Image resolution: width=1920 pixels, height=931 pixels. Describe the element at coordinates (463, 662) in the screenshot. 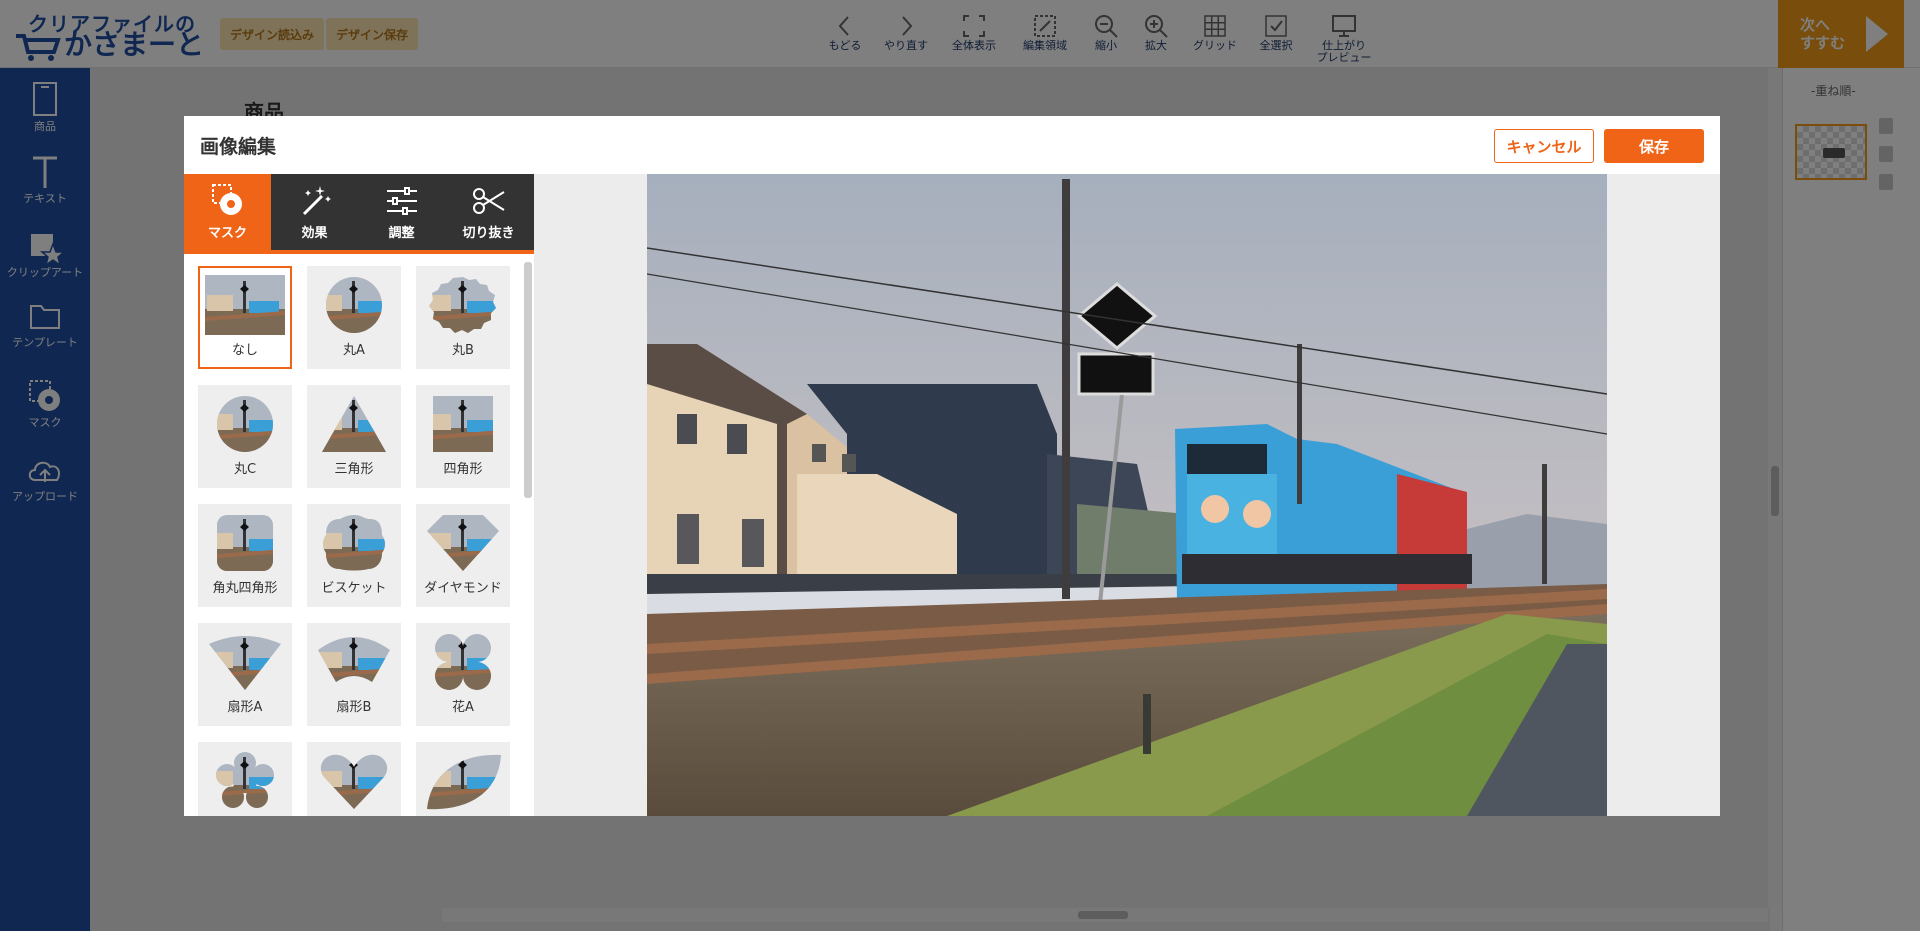

I see `mask-preview-flower-a` at that location.